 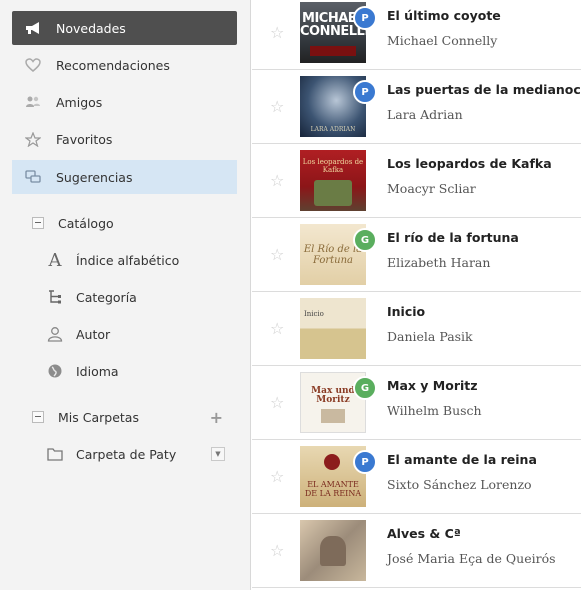 I want to click on cover-seal, so click(x=332, y=462).